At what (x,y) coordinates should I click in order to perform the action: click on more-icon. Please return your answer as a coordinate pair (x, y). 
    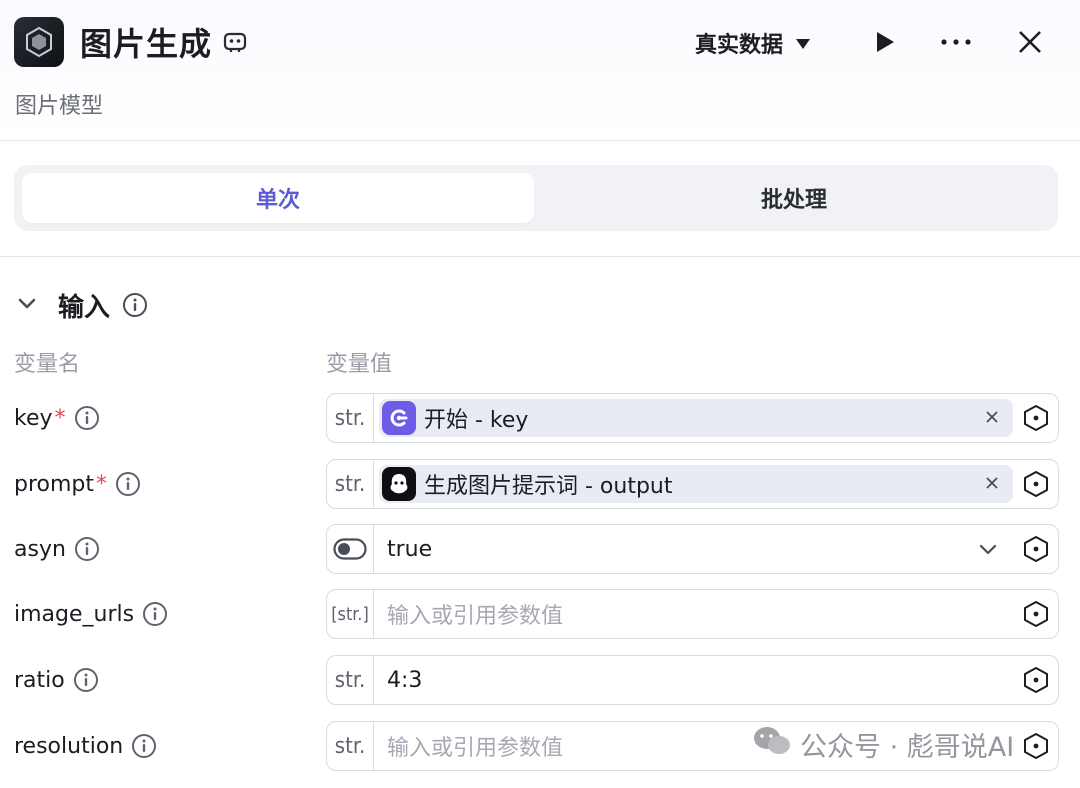
    Looking at the image, I should click on (956, 42).